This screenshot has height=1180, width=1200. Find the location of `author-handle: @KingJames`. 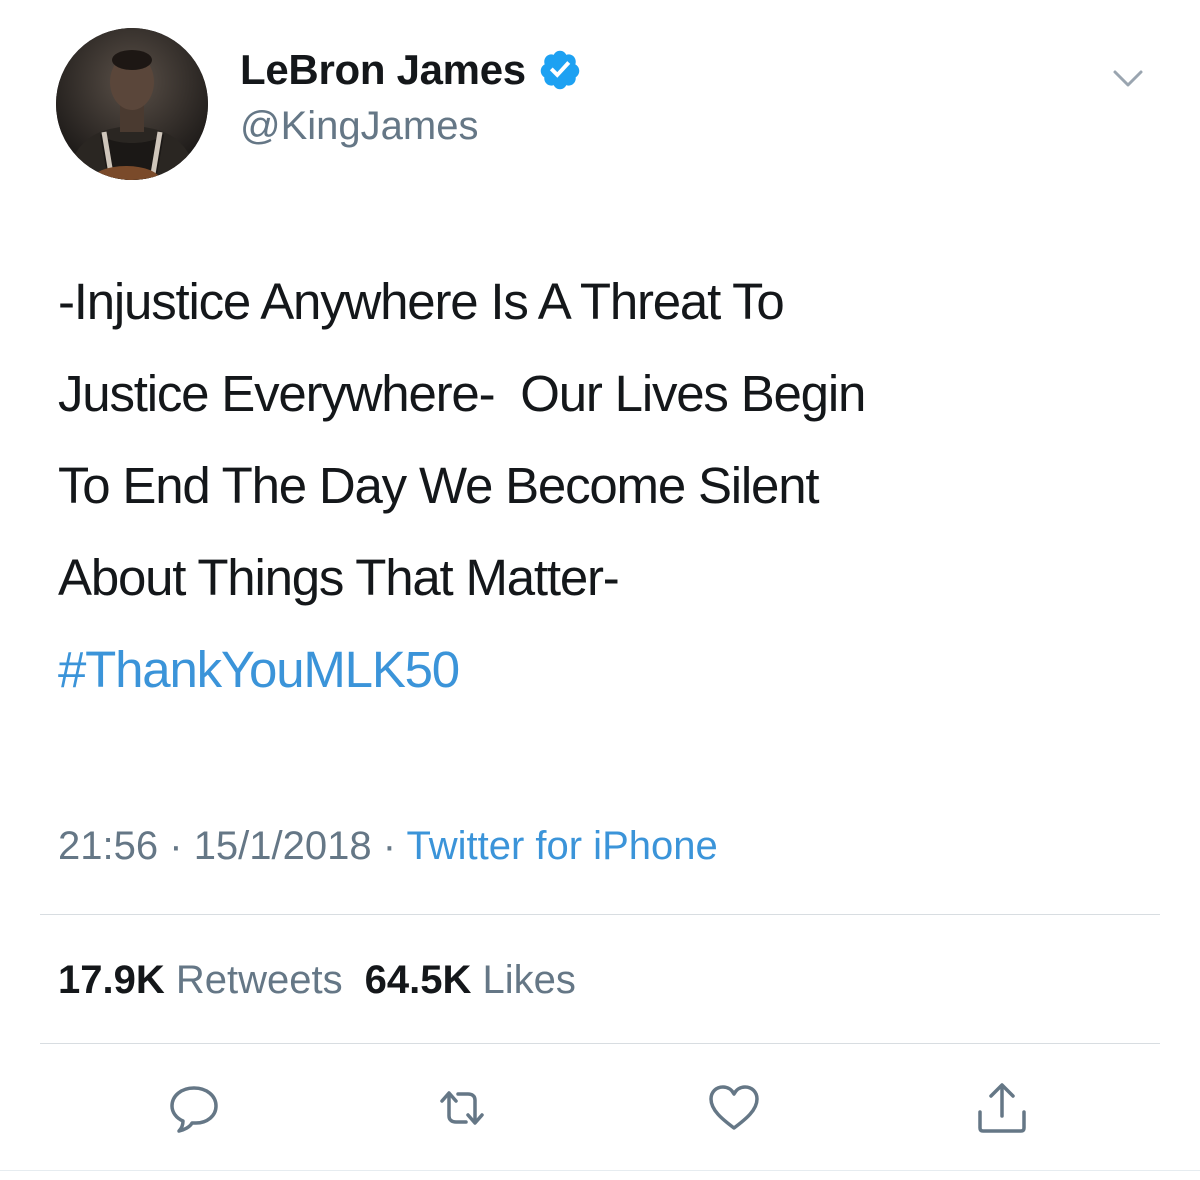

author-handle: @KingJames is located at coordinates (359, 126).